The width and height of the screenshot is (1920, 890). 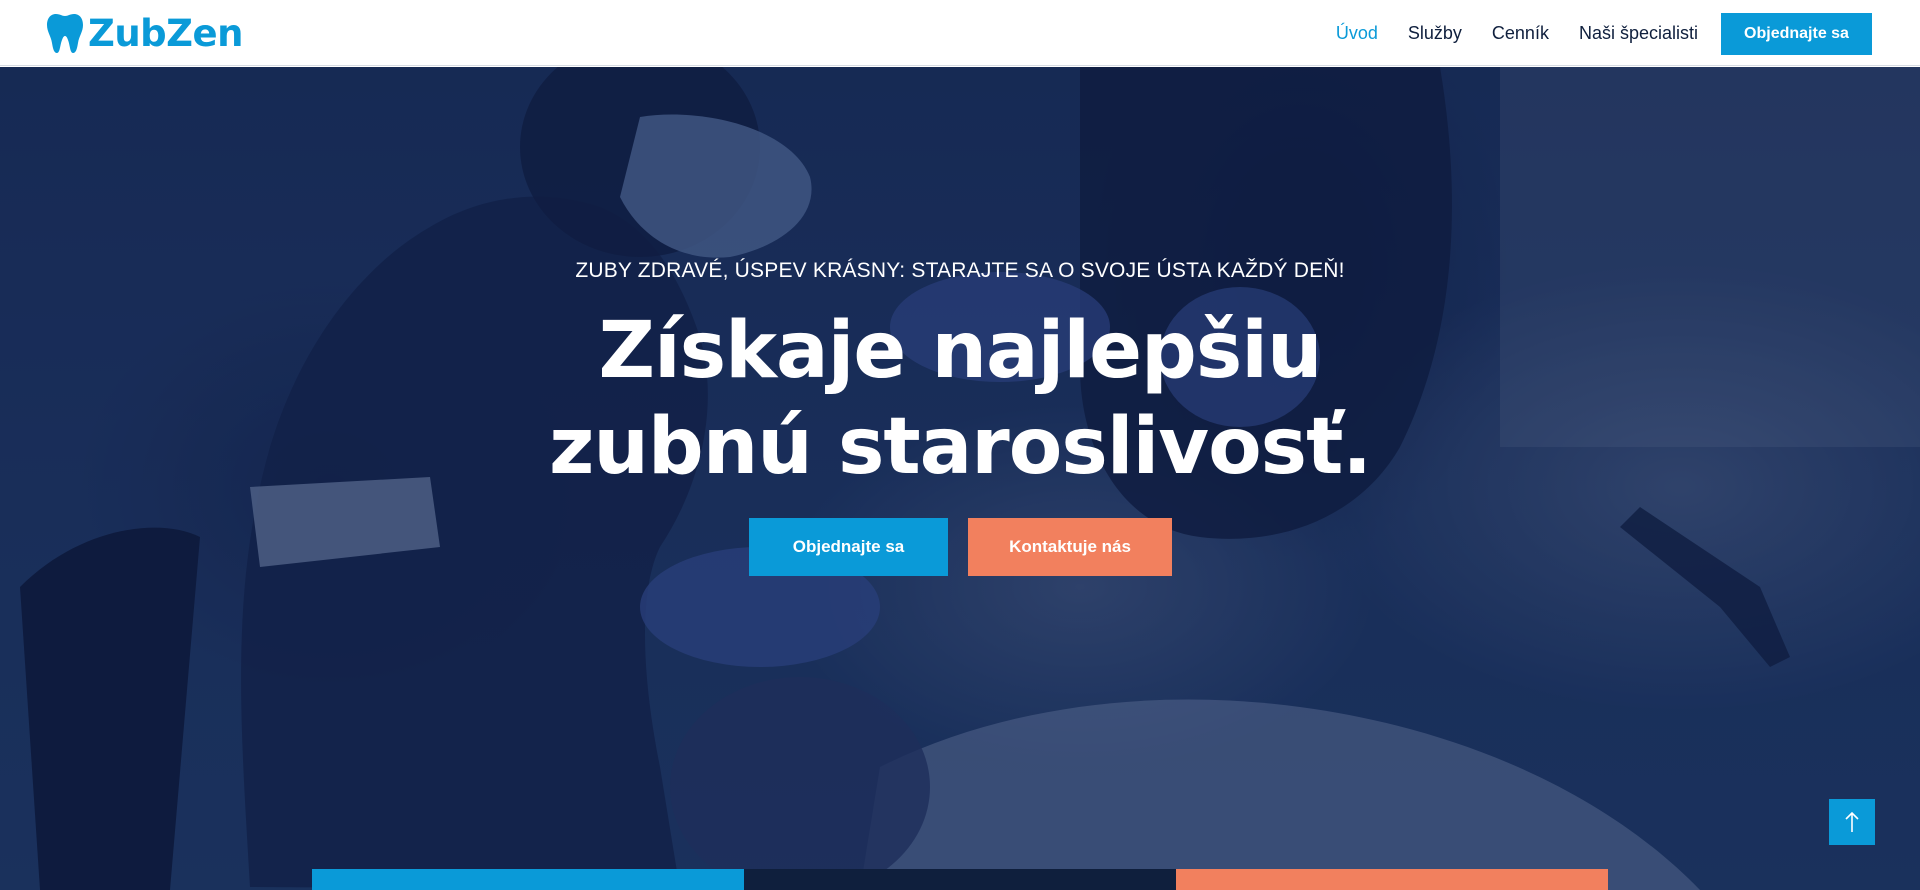 What do you see at coordinates (1796, 34) in the screenshot?
I see `header-book-button: Objednajte sa` at bounding box center [1796, 34].